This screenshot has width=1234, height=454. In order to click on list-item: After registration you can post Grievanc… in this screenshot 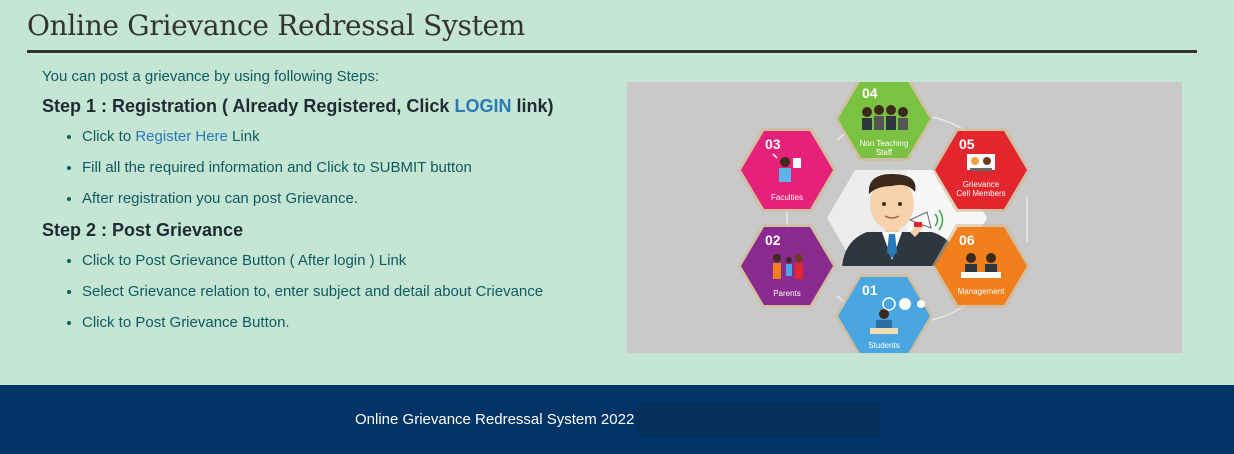, I will do `click(352, 198)`.